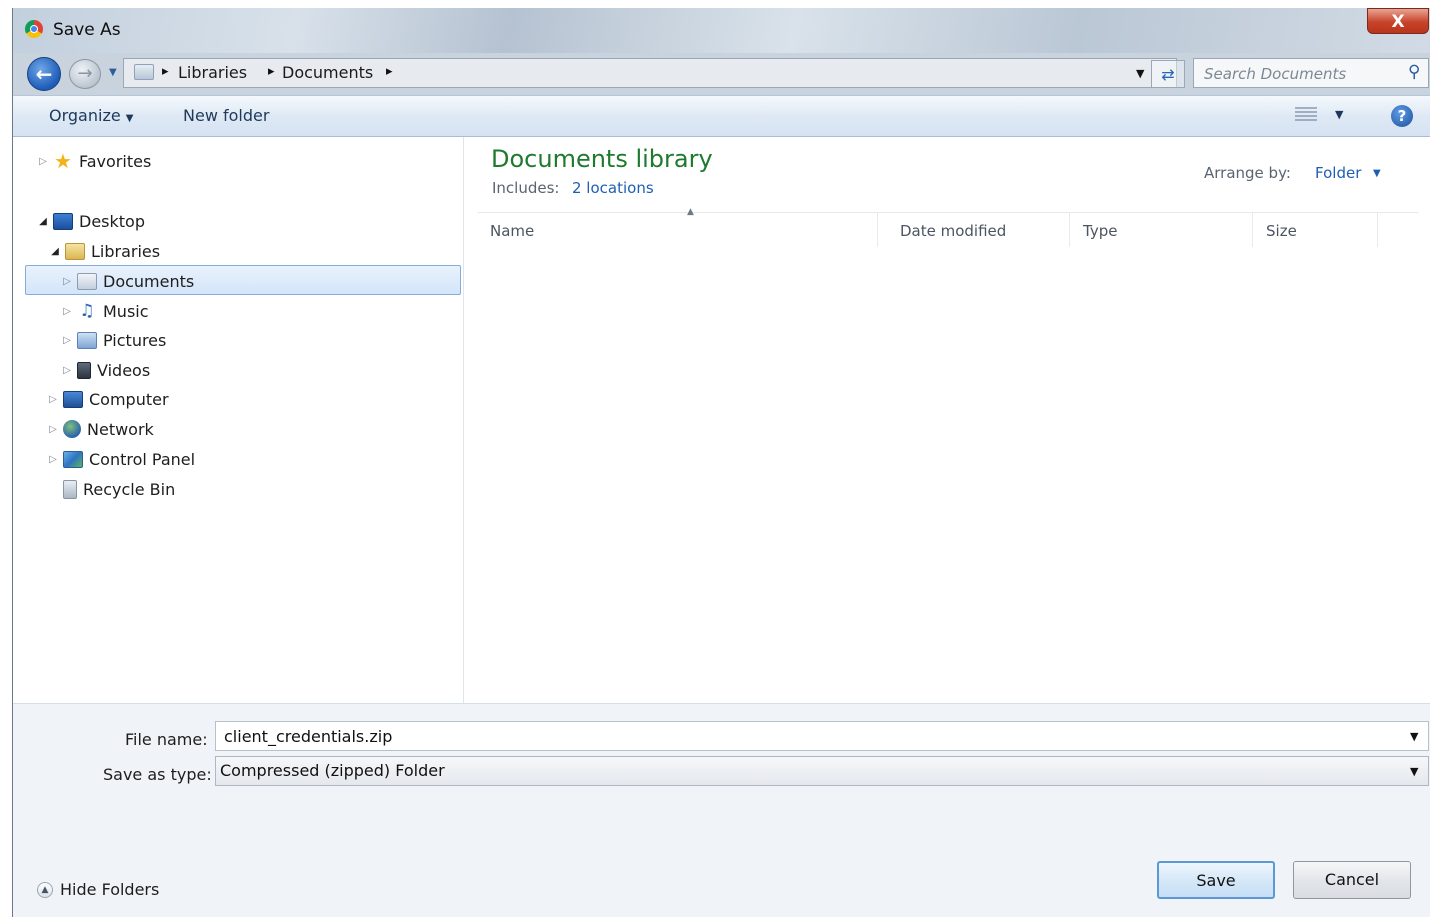 This screenshot has height=919, width=1430. I want to click on column-header-size: Size, so click(1316, 230).